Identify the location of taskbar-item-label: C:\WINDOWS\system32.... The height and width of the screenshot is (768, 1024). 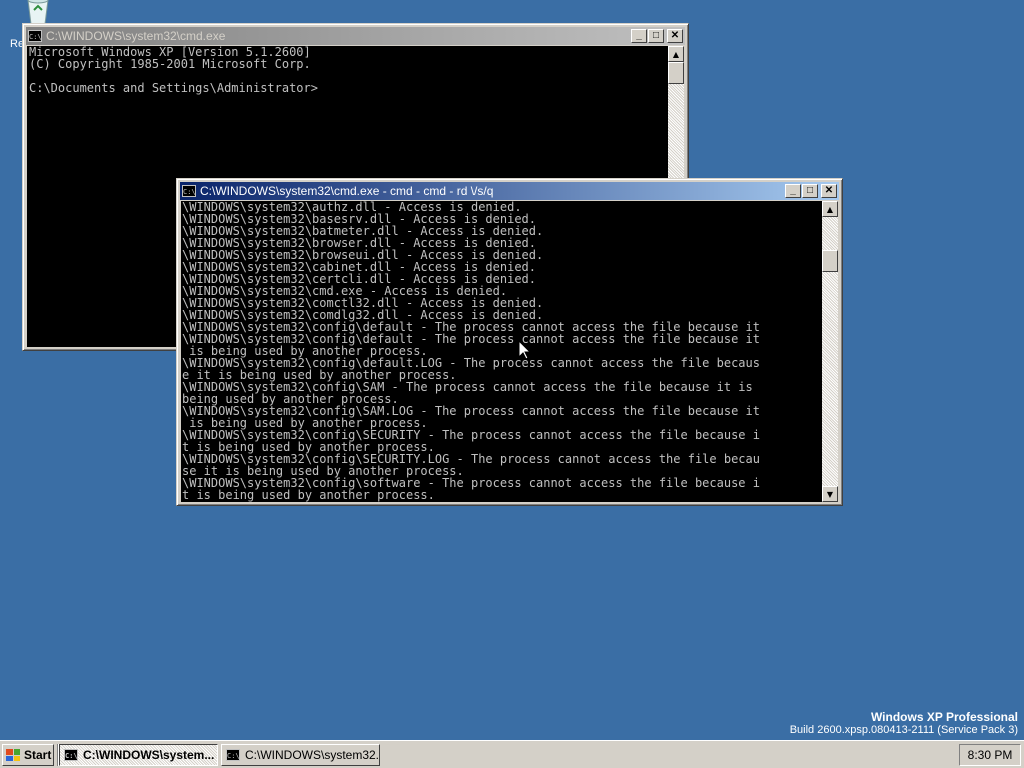
(312, 755).